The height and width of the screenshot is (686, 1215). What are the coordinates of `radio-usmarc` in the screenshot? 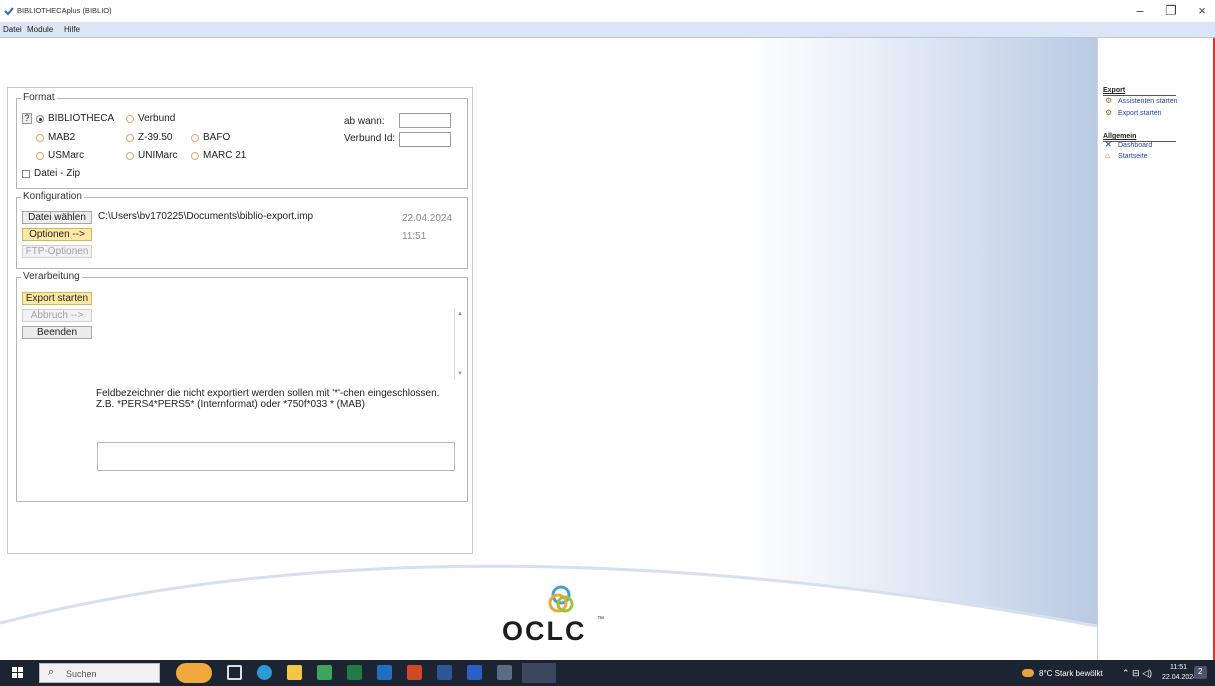 It's located at (40, 156).